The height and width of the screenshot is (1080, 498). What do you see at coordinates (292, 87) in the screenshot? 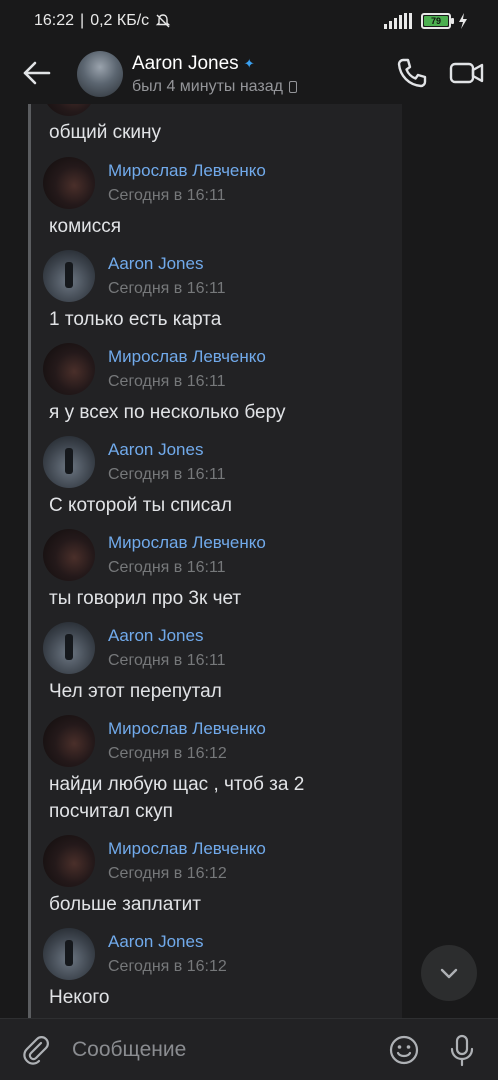
I see `mobile-device-icon` at bounding box center [292, 87].